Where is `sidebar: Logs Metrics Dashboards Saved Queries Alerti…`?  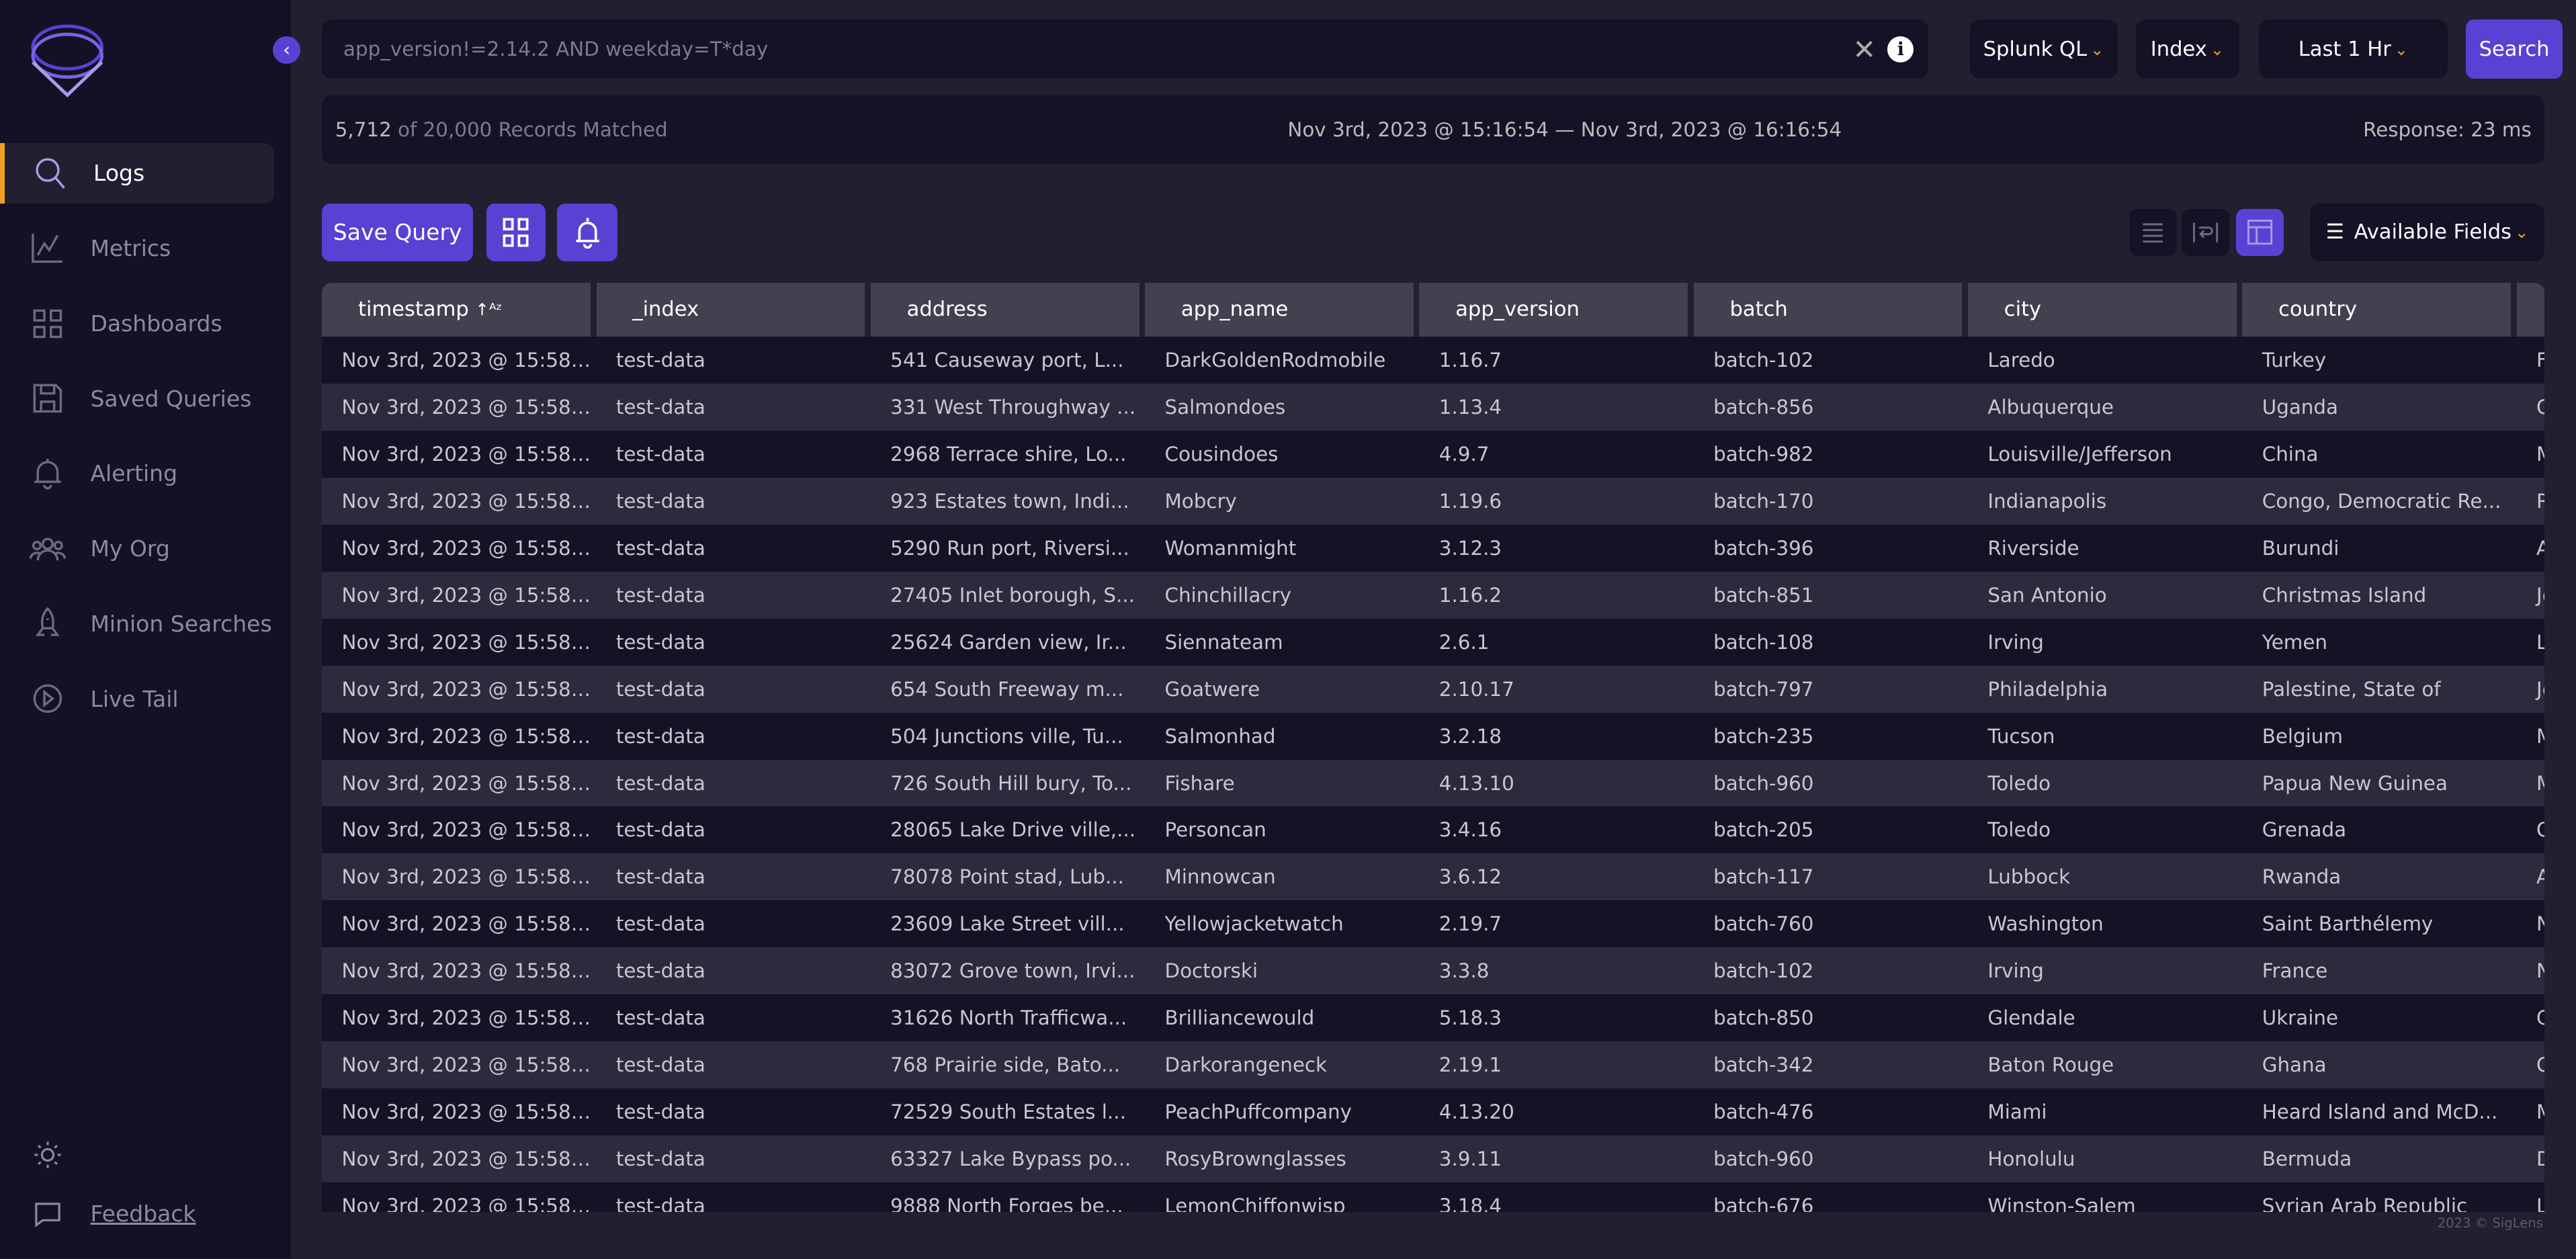
sidebar: Logs Metrics Dashboards Saved Queries Alerti… is located at coordinates (145, 629).